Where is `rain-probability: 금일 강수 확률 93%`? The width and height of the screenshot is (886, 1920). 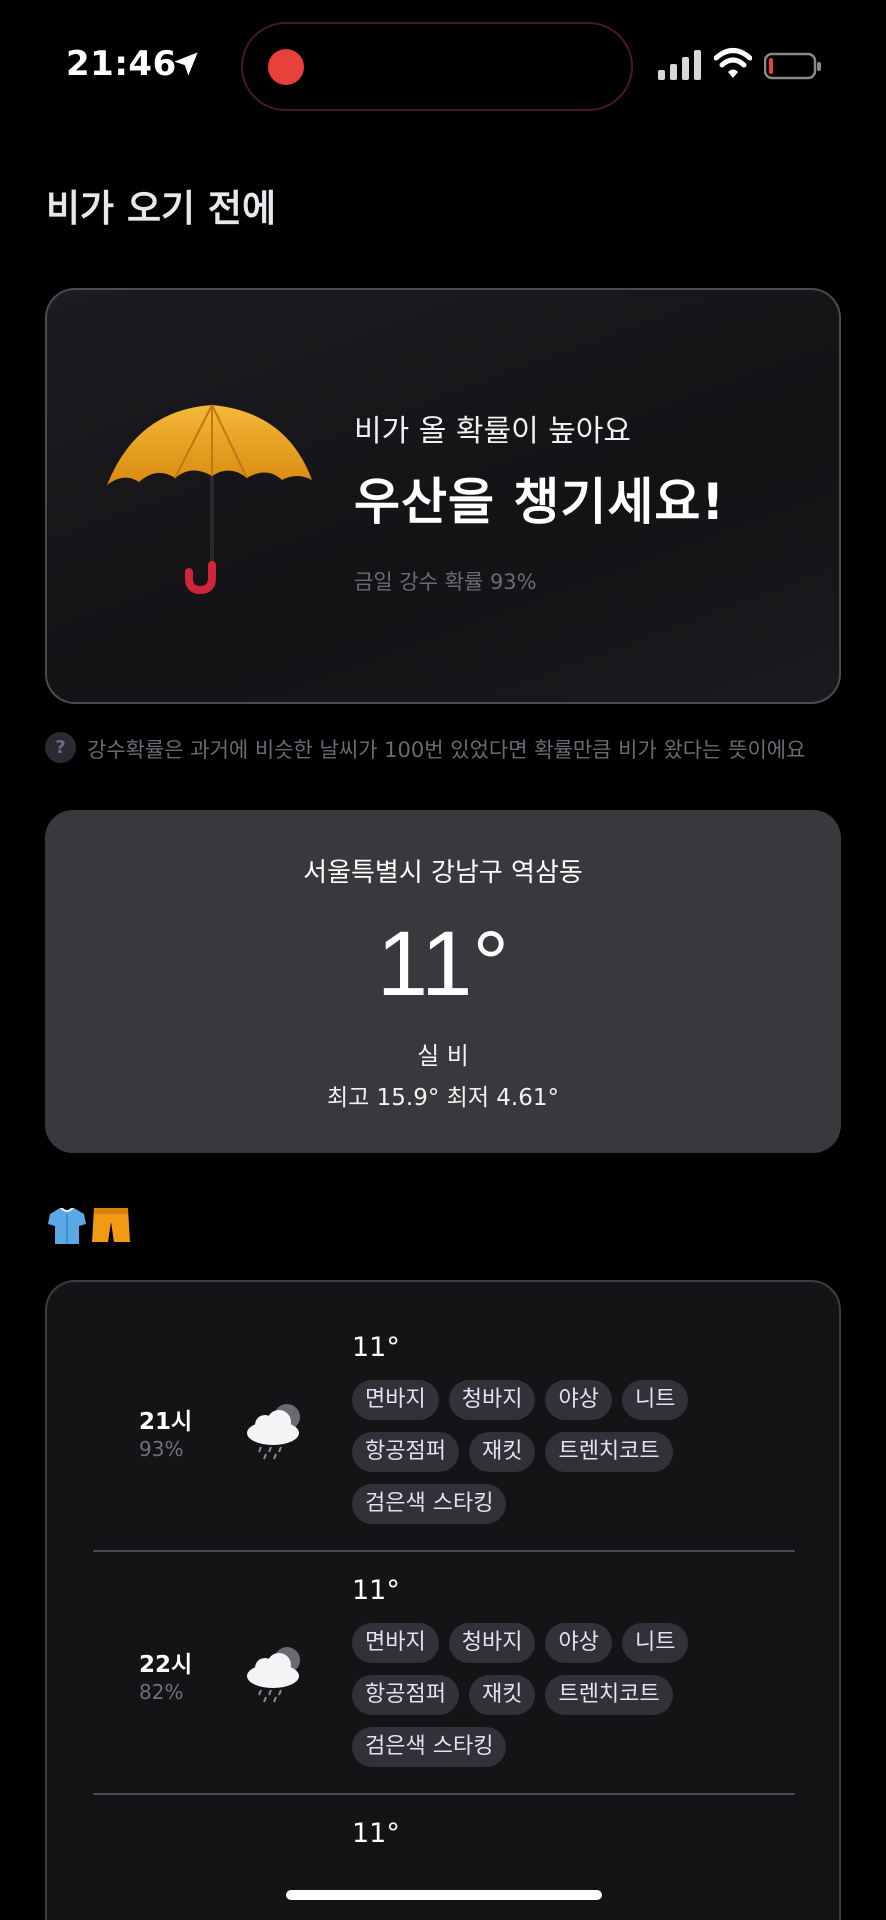 rain-probability: 금일 강수 확률 93% is located at coordinates (445, 582).